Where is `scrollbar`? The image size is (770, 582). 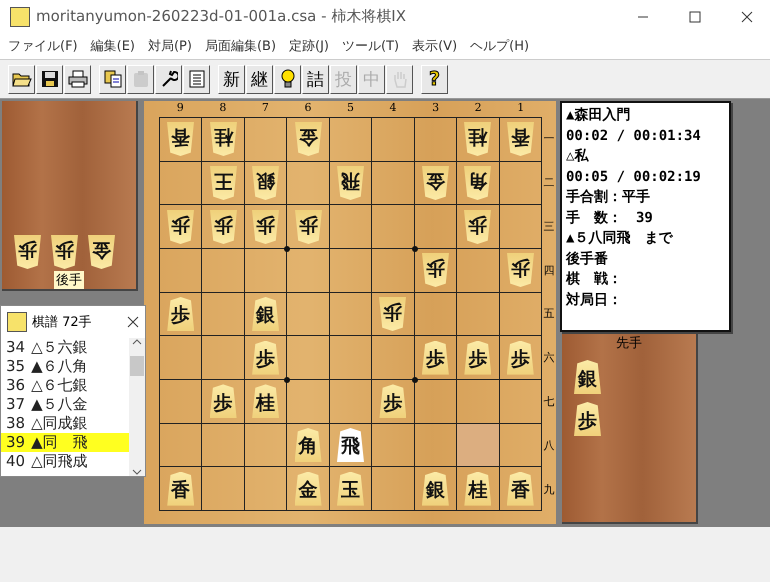
scrollbar is located at coordinates (137, 407).